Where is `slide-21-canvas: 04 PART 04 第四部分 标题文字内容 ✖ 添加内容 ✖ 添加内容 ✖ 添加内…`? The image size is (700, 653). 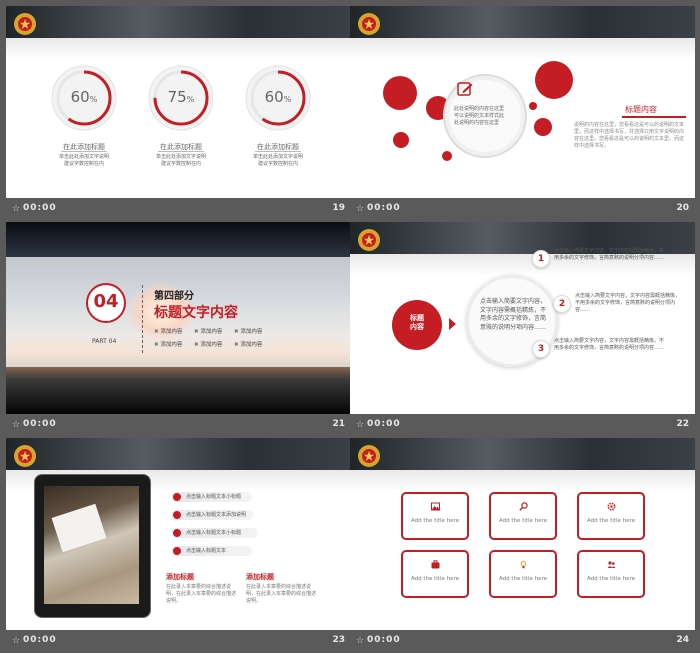
slide-21-canvas: 04 PART 04 第四部分 标题文字内容 ✖ 添加内容 ✖ 添加内容 ✖ 添加内… is located at coordinates (178, 318).